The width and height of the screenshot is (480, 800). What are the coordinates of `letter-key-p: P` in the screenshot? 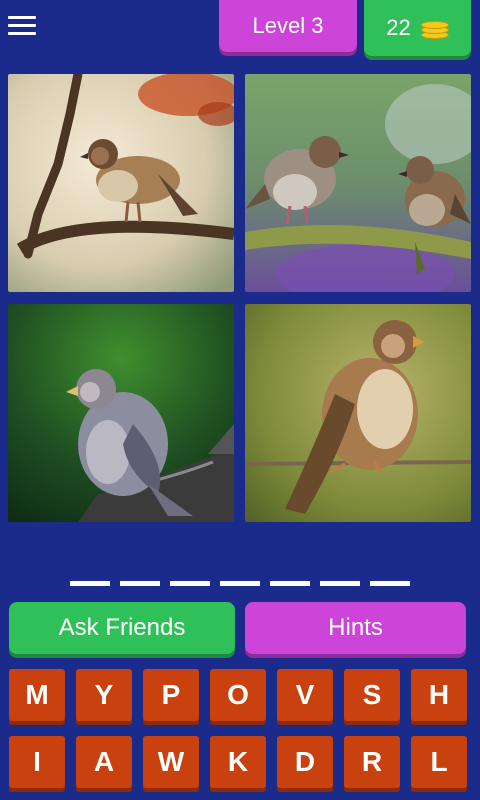 It's located at (171, 695).